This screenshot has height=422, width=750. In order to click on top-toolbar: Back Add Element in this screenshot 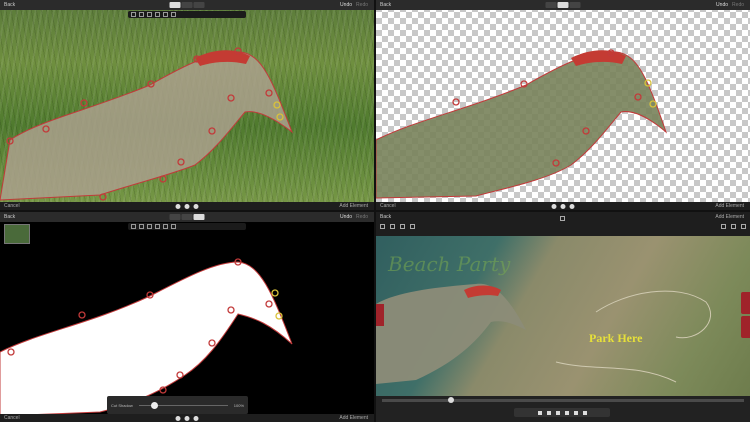, I will do `click(563, 224)`.